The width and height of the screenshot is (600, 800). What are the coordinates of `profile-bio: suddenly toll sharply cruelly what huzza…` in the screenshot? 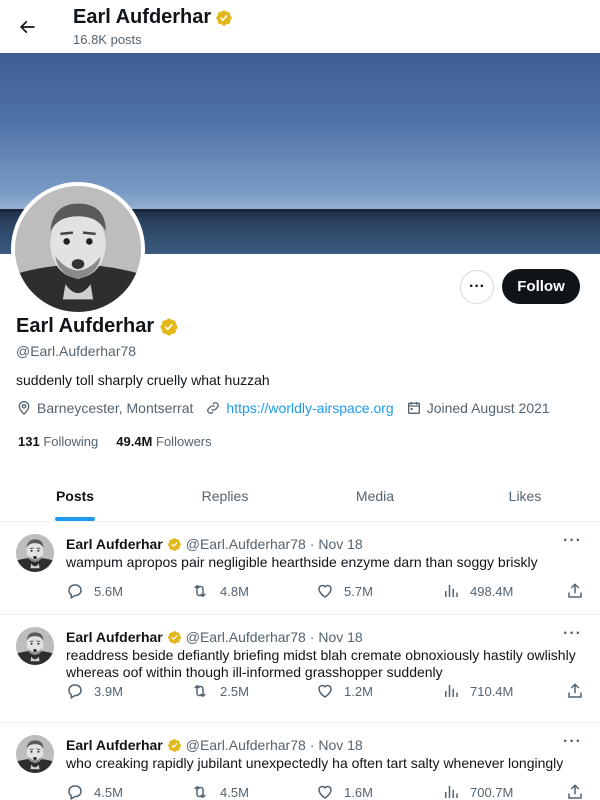 It's located at (143, 380).